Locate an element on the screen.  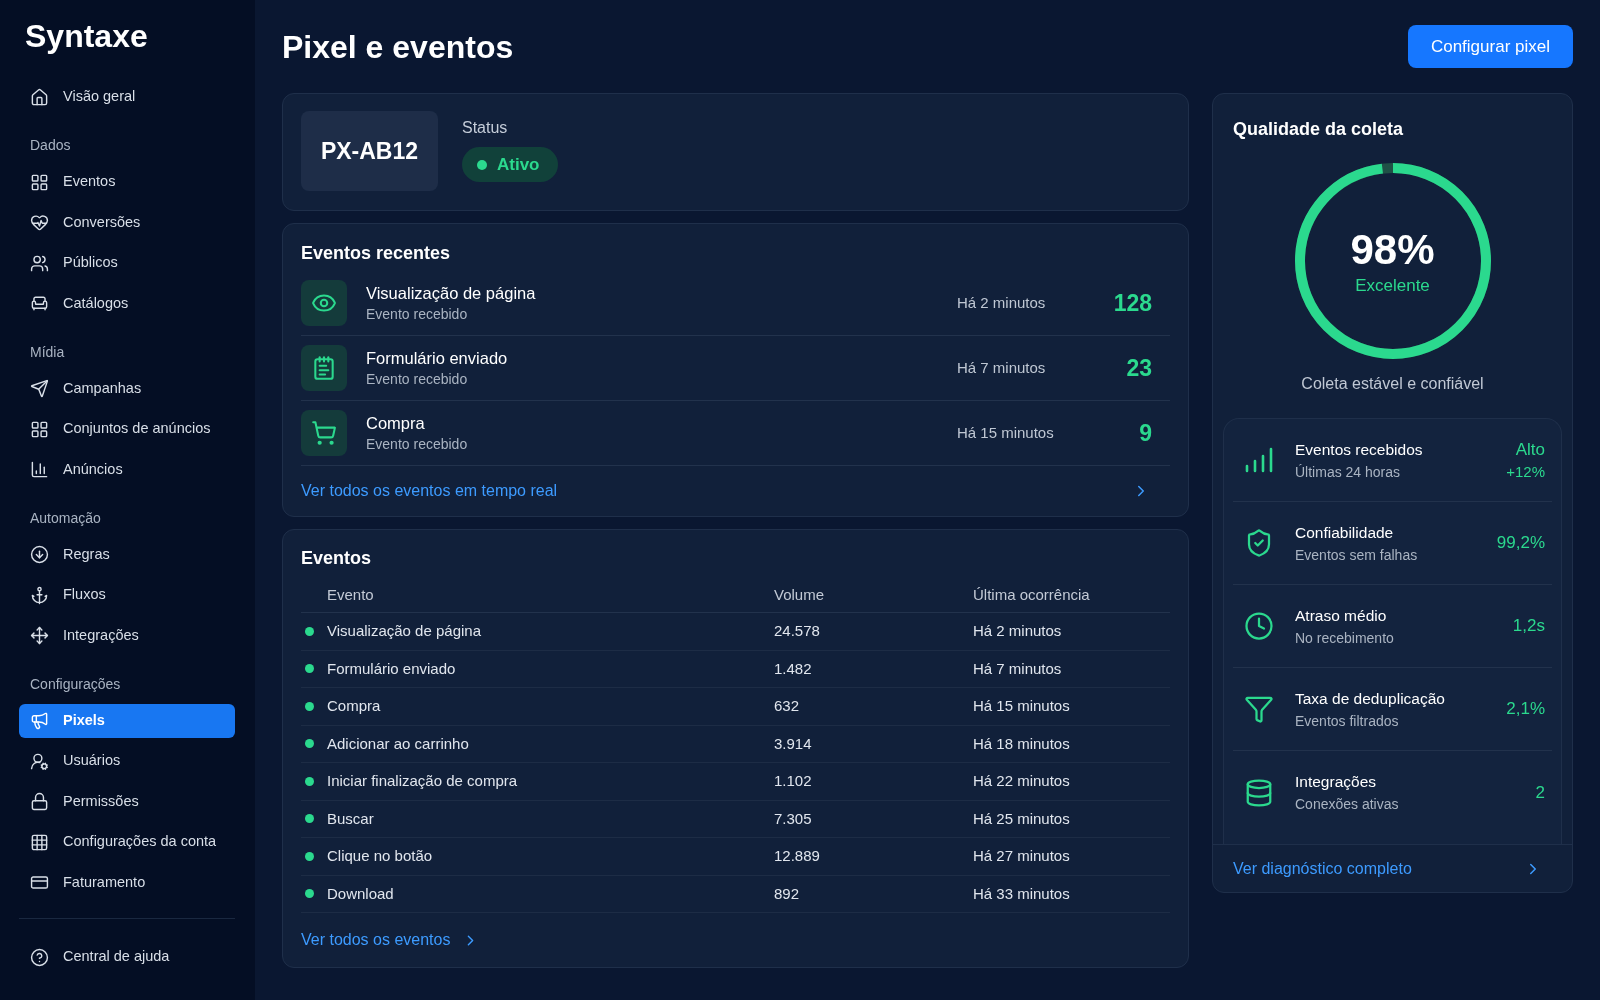
diagnostics-link: Ver diagnóstico completo is located at coordinates (1322, 868).